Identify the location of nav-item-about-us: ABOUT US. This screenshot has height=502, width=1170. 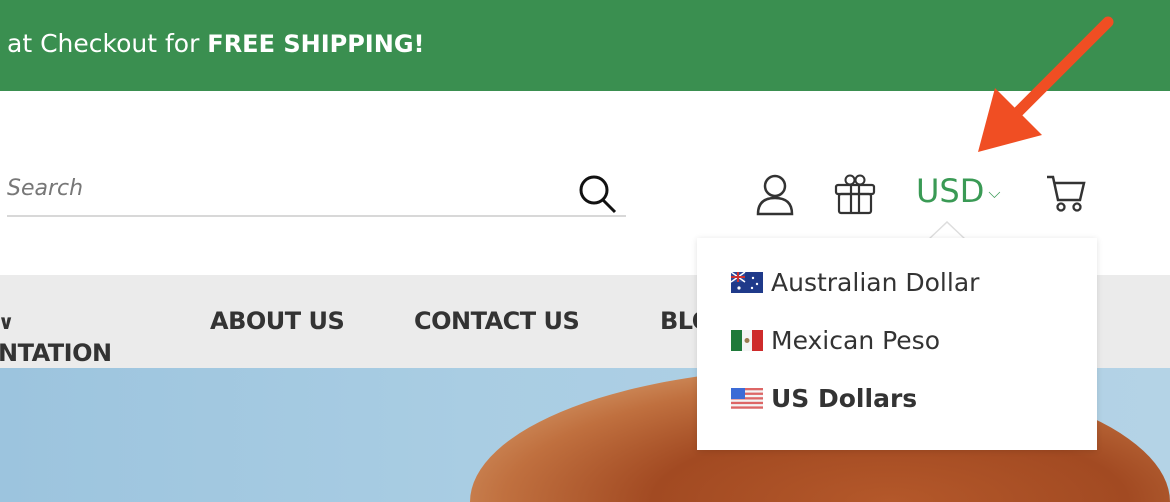
(277, 321).